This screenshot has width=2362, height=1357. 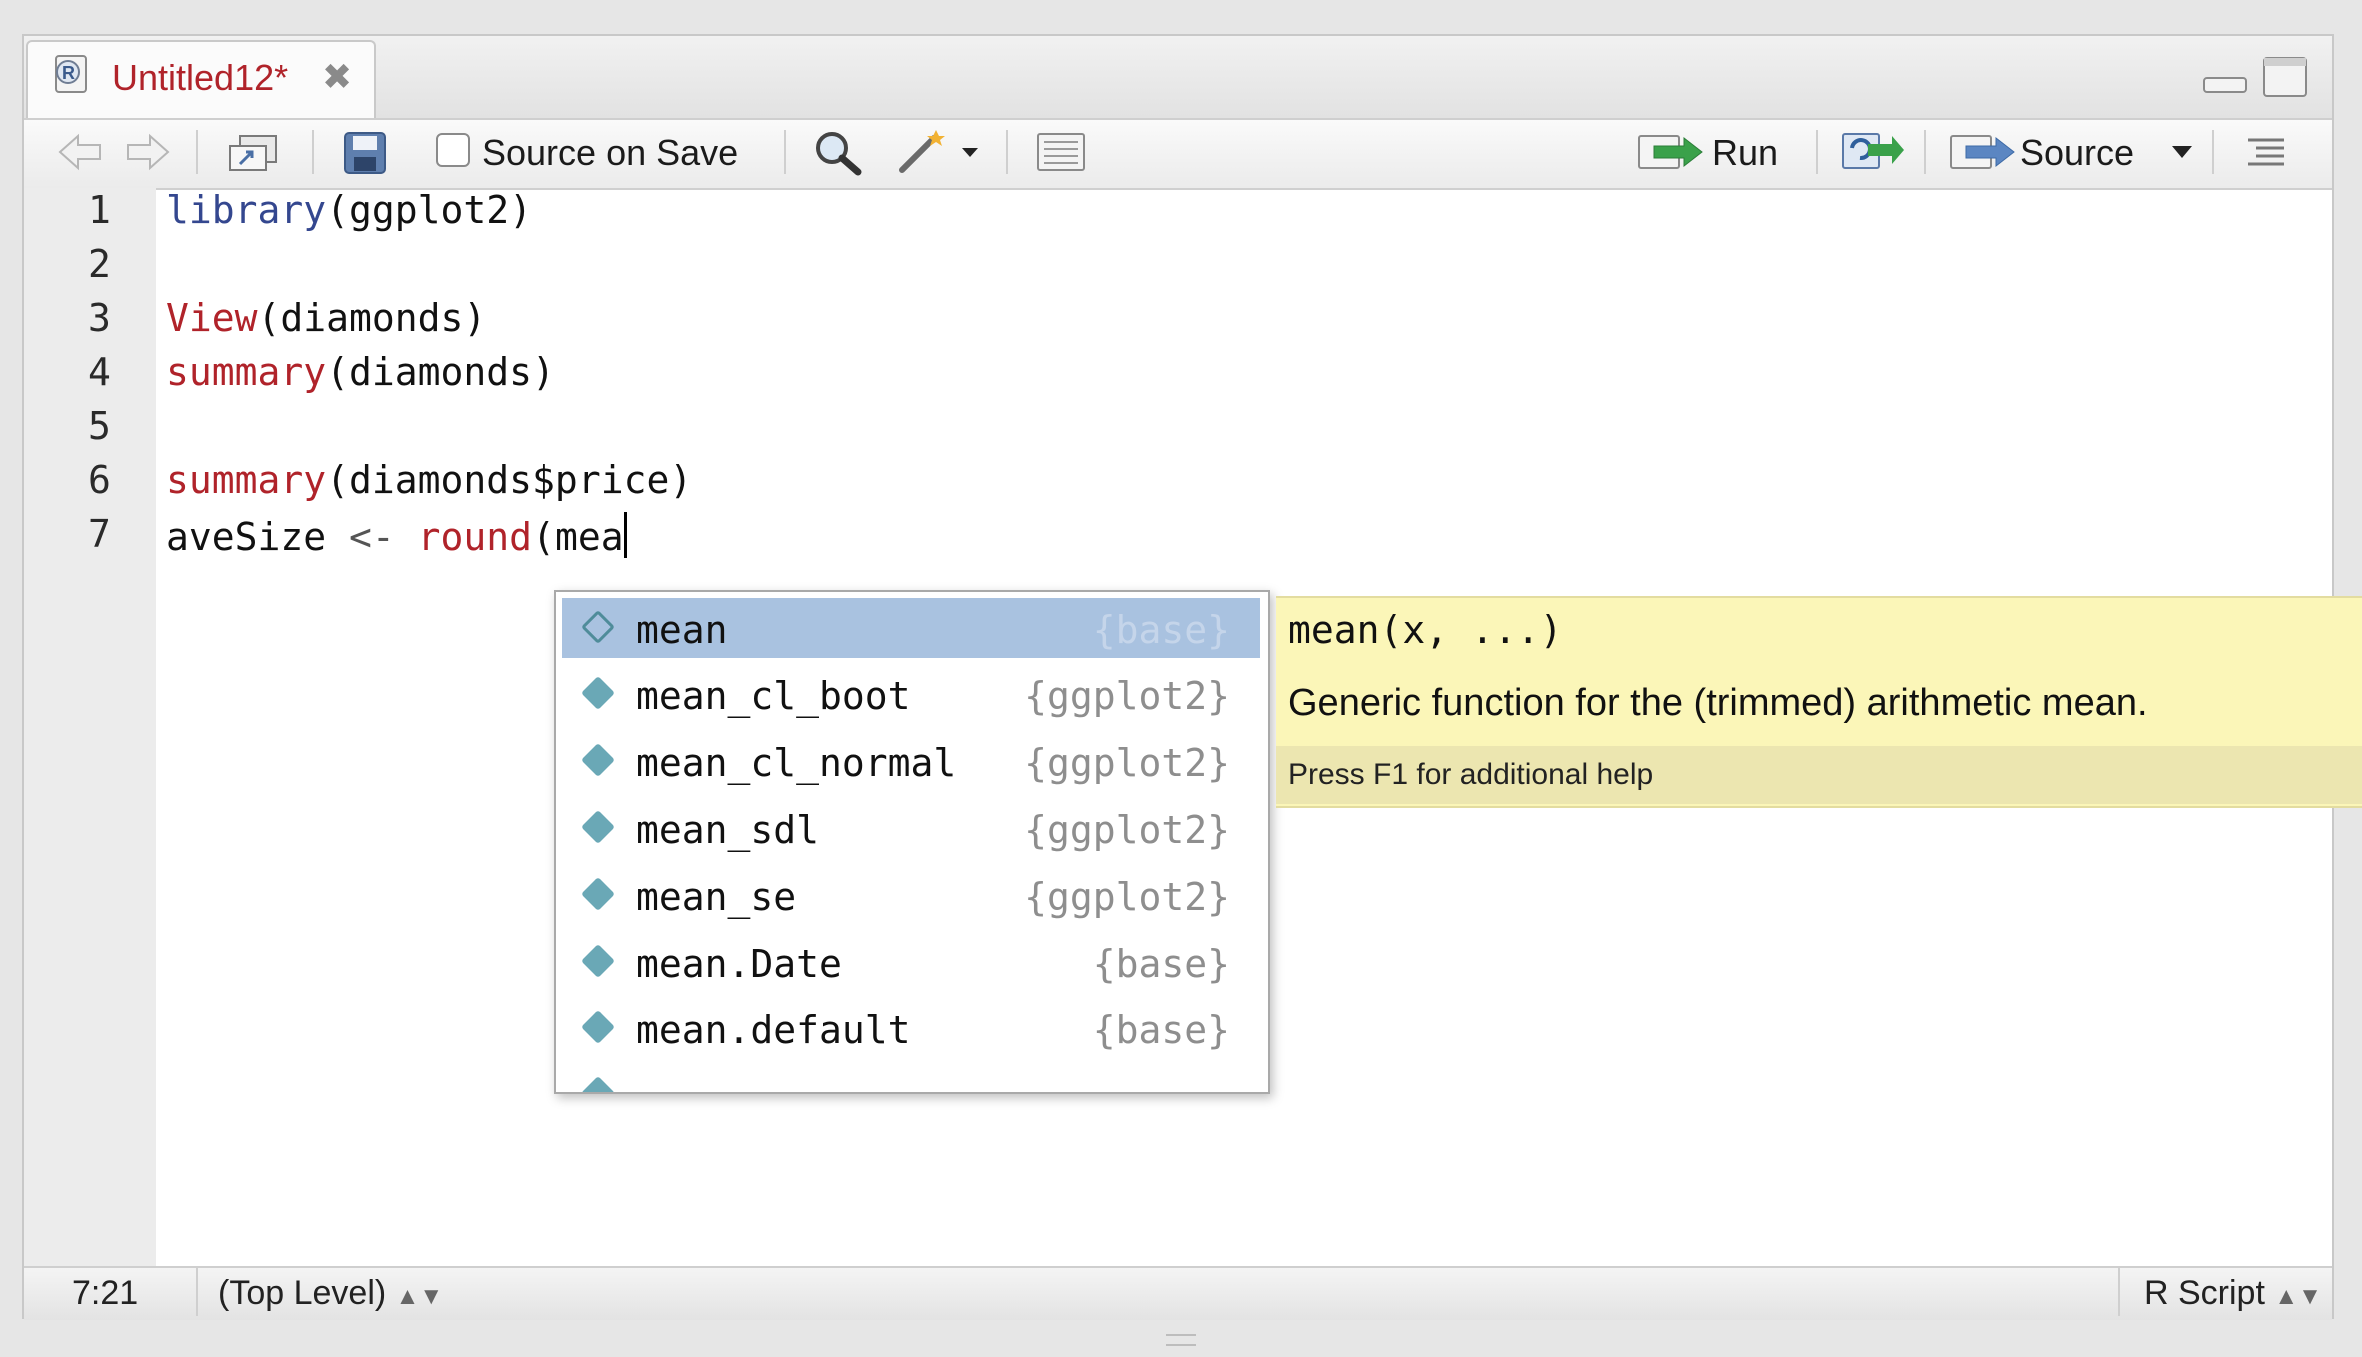 I want to click on tab-close-icon: ✖, so click(x=337, y=77).